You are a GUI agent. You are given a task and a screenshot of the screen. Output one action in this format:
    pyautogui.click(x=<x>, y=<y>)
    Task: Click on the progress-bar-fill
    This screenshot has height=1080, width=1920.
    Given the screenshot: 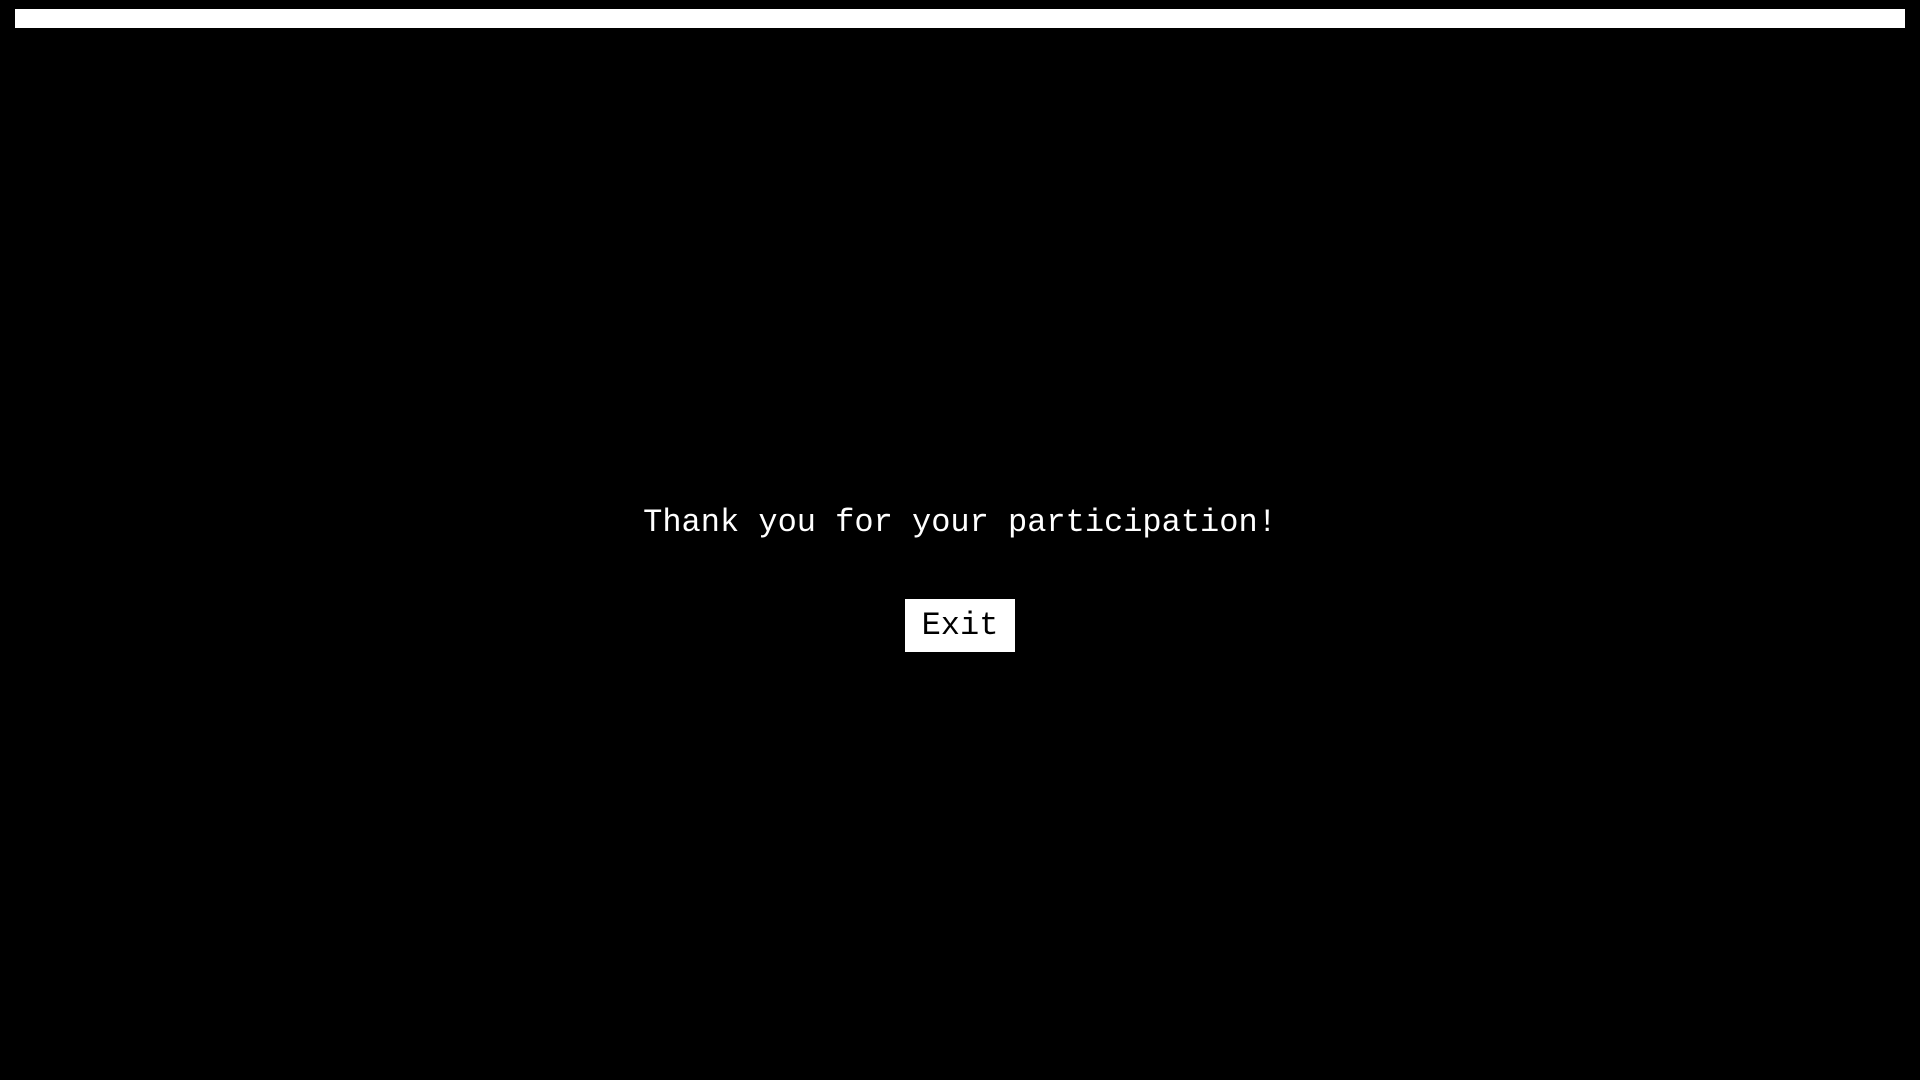 What is the action you would take?
    pyautogui.click(x=960, y=18)
    